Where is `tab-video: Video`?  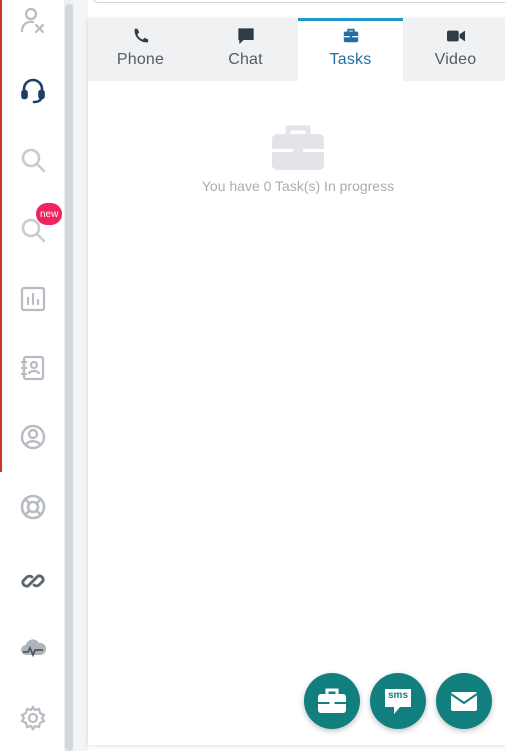
tab-video: Video is located at coordinates (454, 49).